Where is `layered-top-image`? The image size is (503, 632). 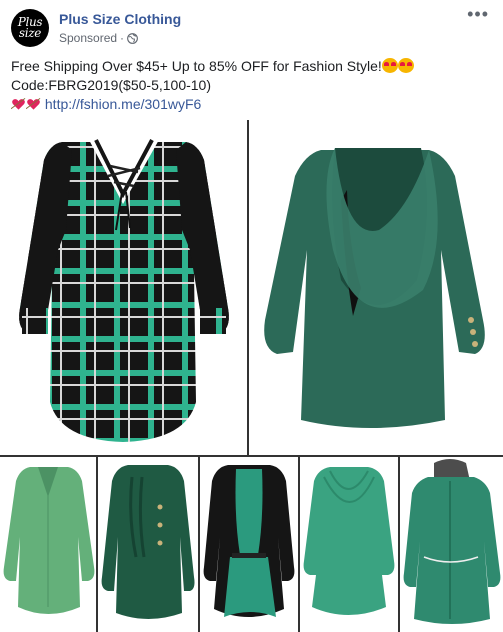 layered-top-image is located at coordinates (249, 541).